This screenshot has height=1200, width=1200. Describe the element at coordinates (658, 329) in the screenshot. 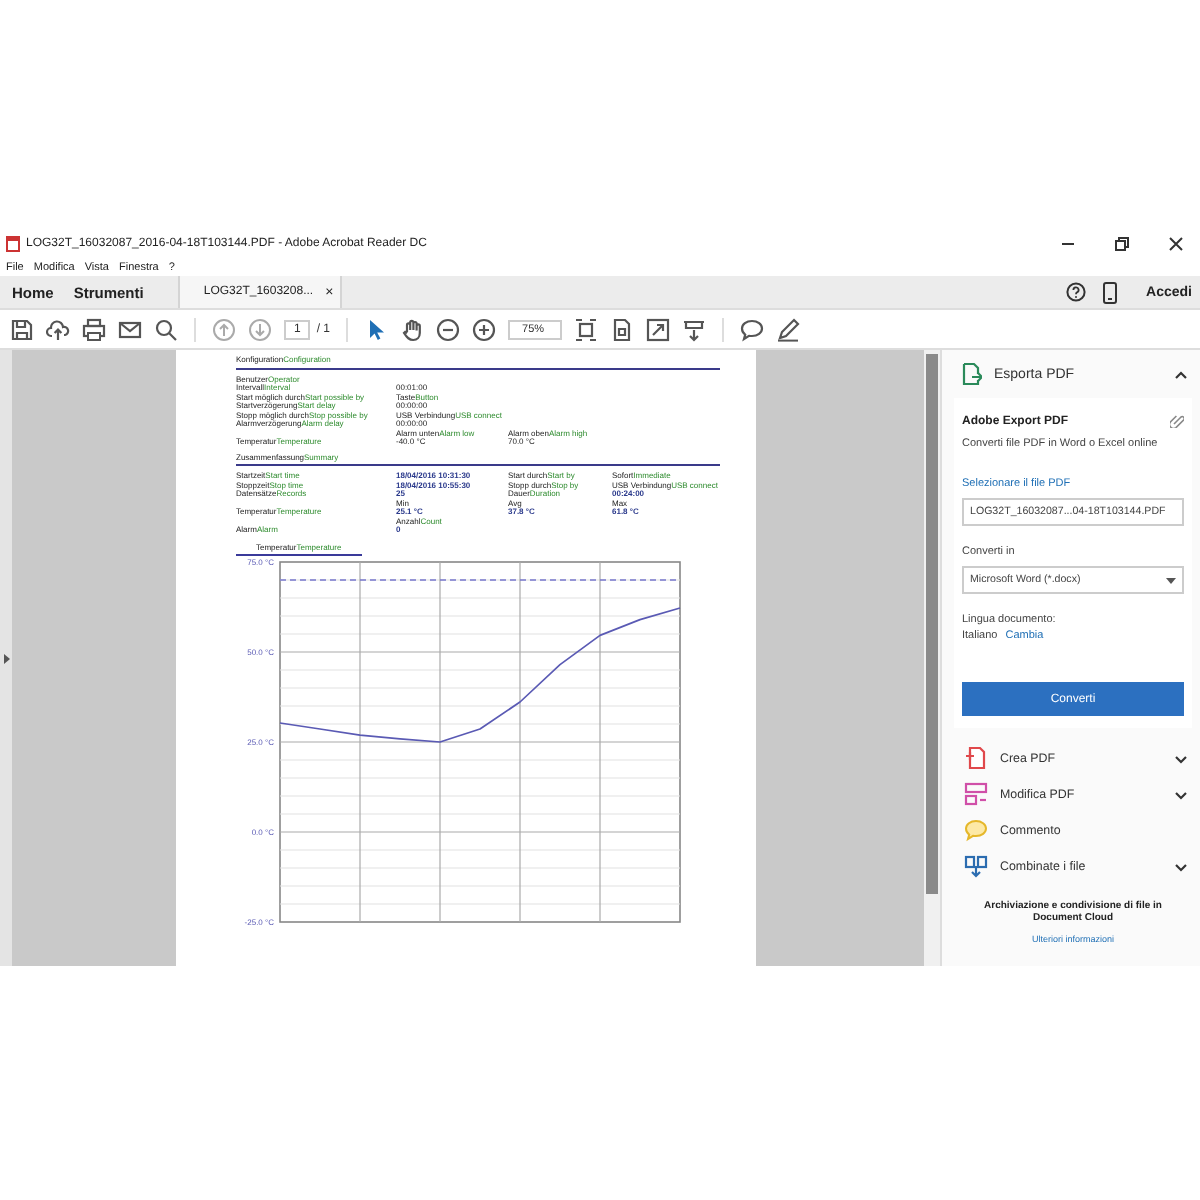

I see `full-screen-icon` at that location.